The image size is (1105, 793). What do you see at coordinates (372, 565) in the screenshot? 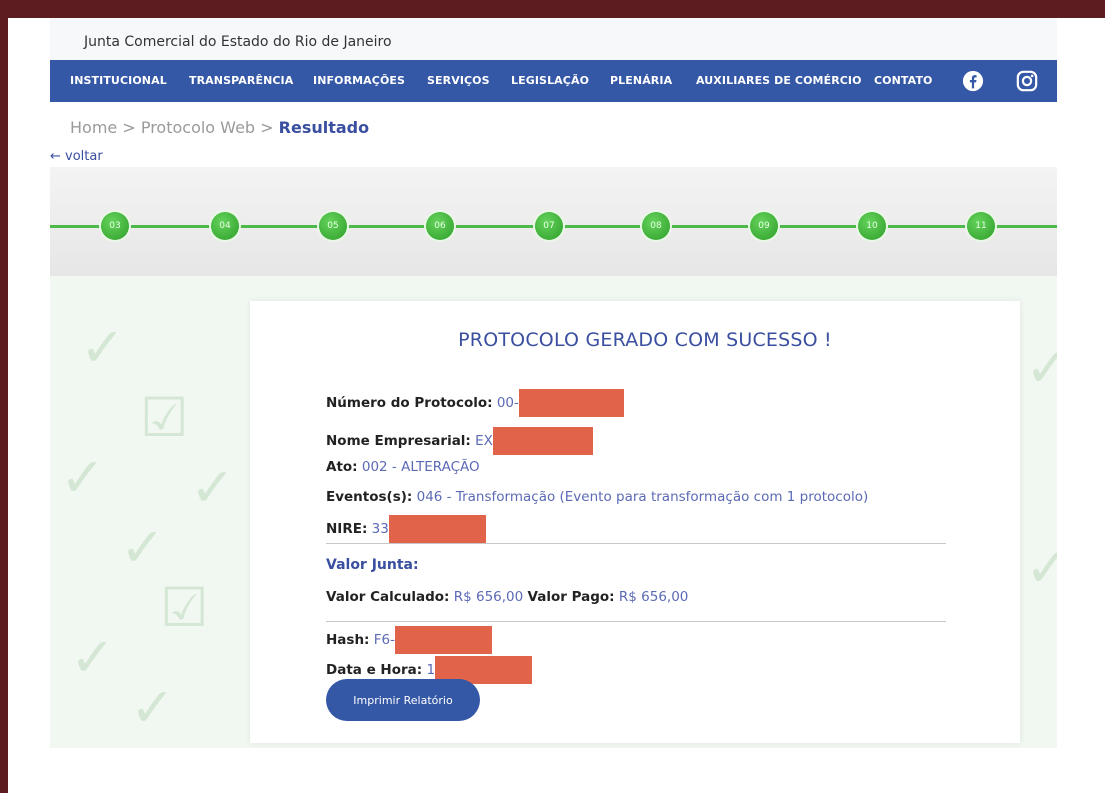
I see `valor-junta-heading: Valor Junta:` at bounding box center [372, 565].